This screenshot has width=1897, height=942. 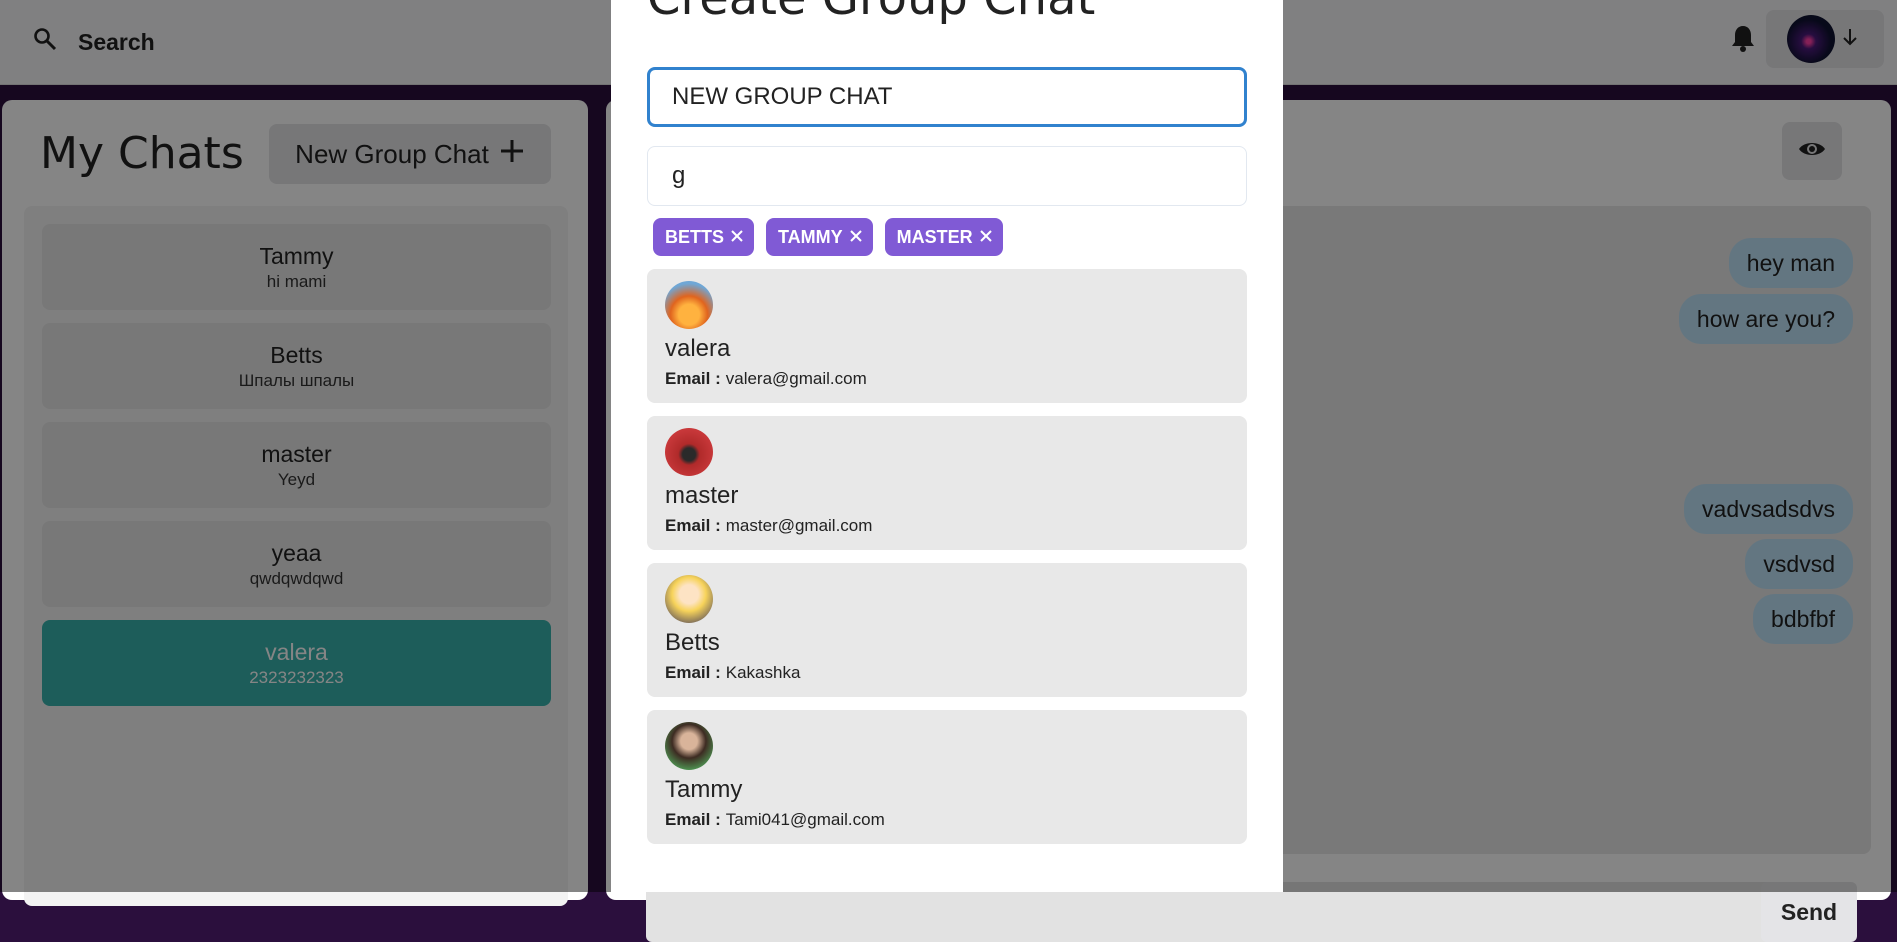 I want to click on modal-title: Create Group Chat, so click(x=871, y=13).